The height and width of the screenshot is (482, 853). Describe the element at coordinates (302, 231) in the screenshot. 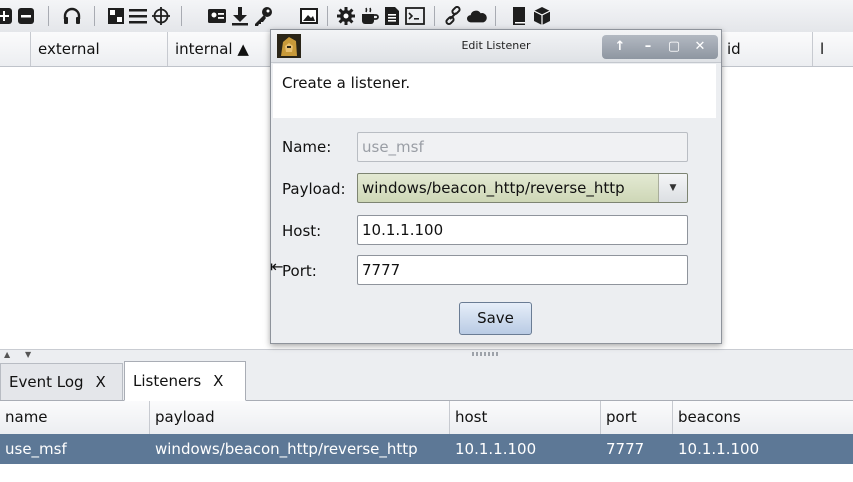

I see `host-label: Host:` at that location.